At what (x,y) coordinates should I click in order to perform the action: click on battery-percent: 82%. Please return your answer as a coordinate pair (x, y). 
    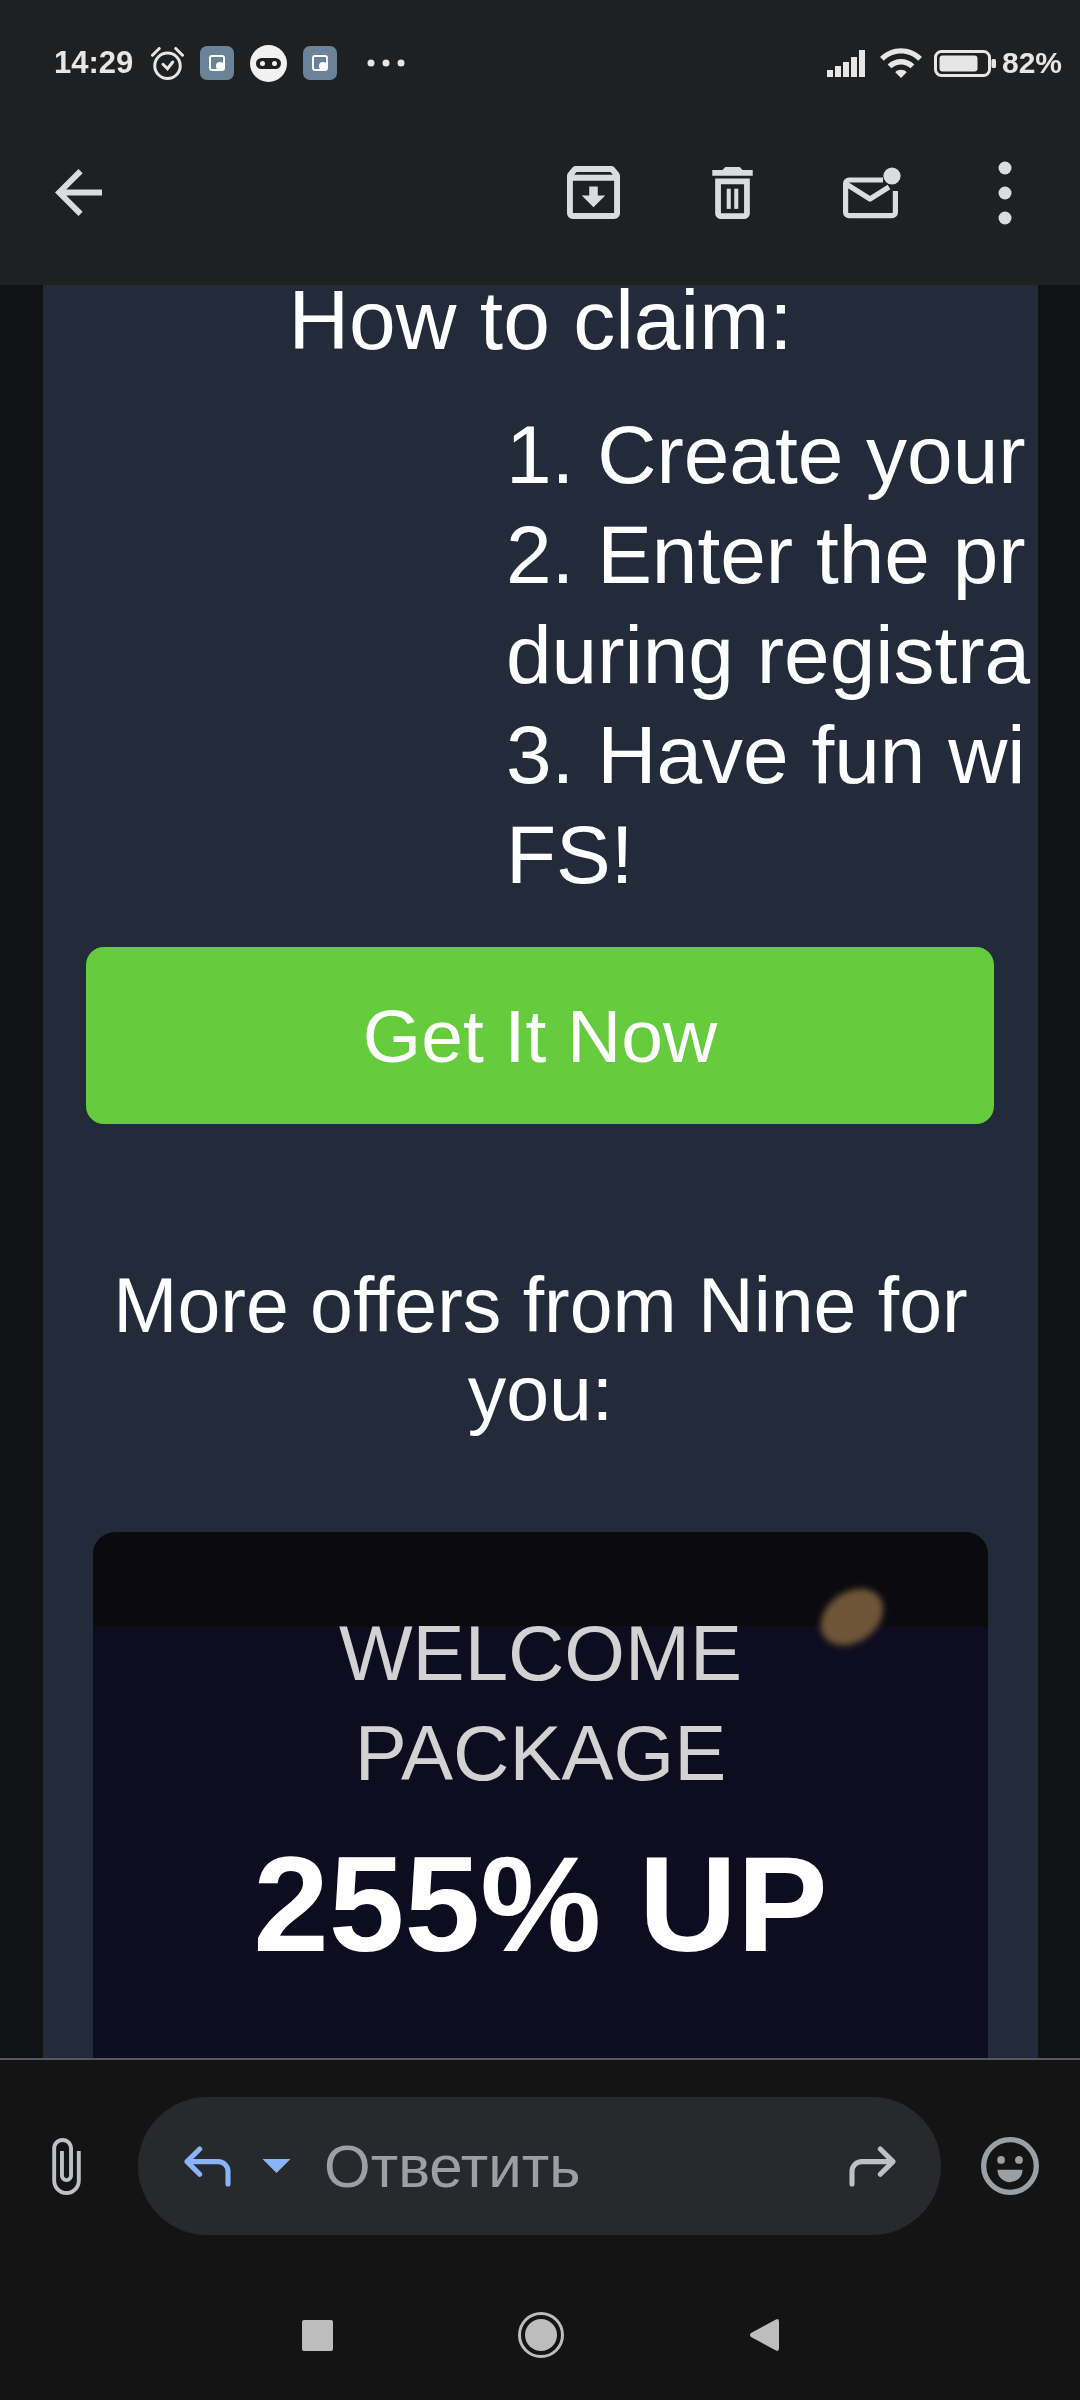
    Looking at the image, I should click on (1031, 63).